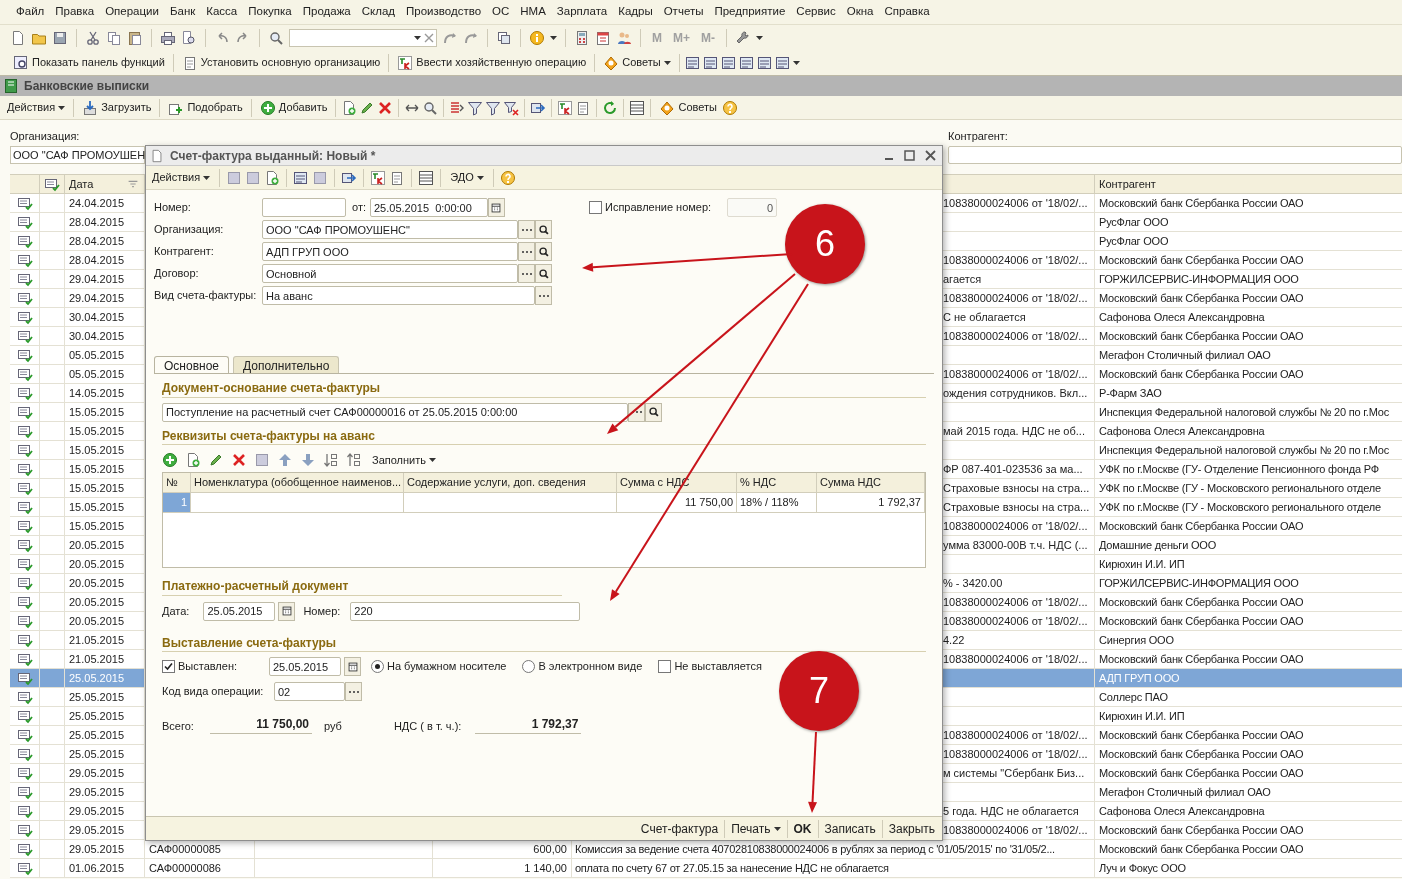  What do you see at coordinates (544, 503) in the screenshot?
I see `table-row: 1 11 750,00 18% / 118% 1 792,37` at bounding box center [544, 503].